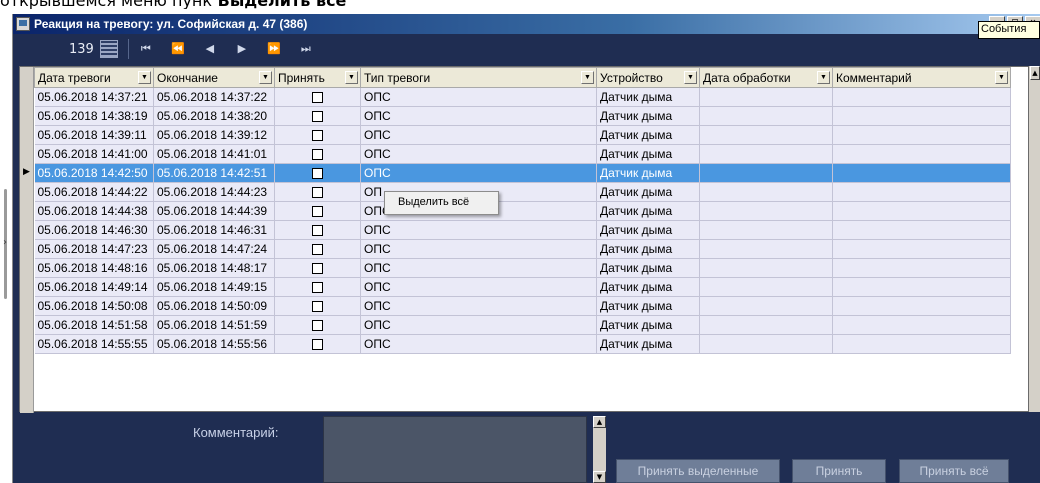 The width and height of the screenshot is (1040, 483). Describe the element at coordinates (214, 344) in the screenshot. I see `cell-end: 05.06.2018 14:55:56` at that location.